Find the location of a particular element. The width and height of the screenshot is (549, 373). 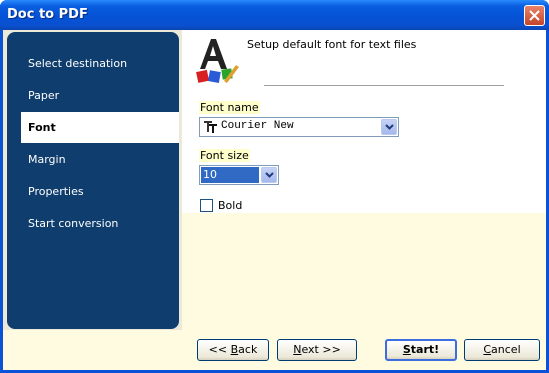

close-button is located at coordinates (534, 15).